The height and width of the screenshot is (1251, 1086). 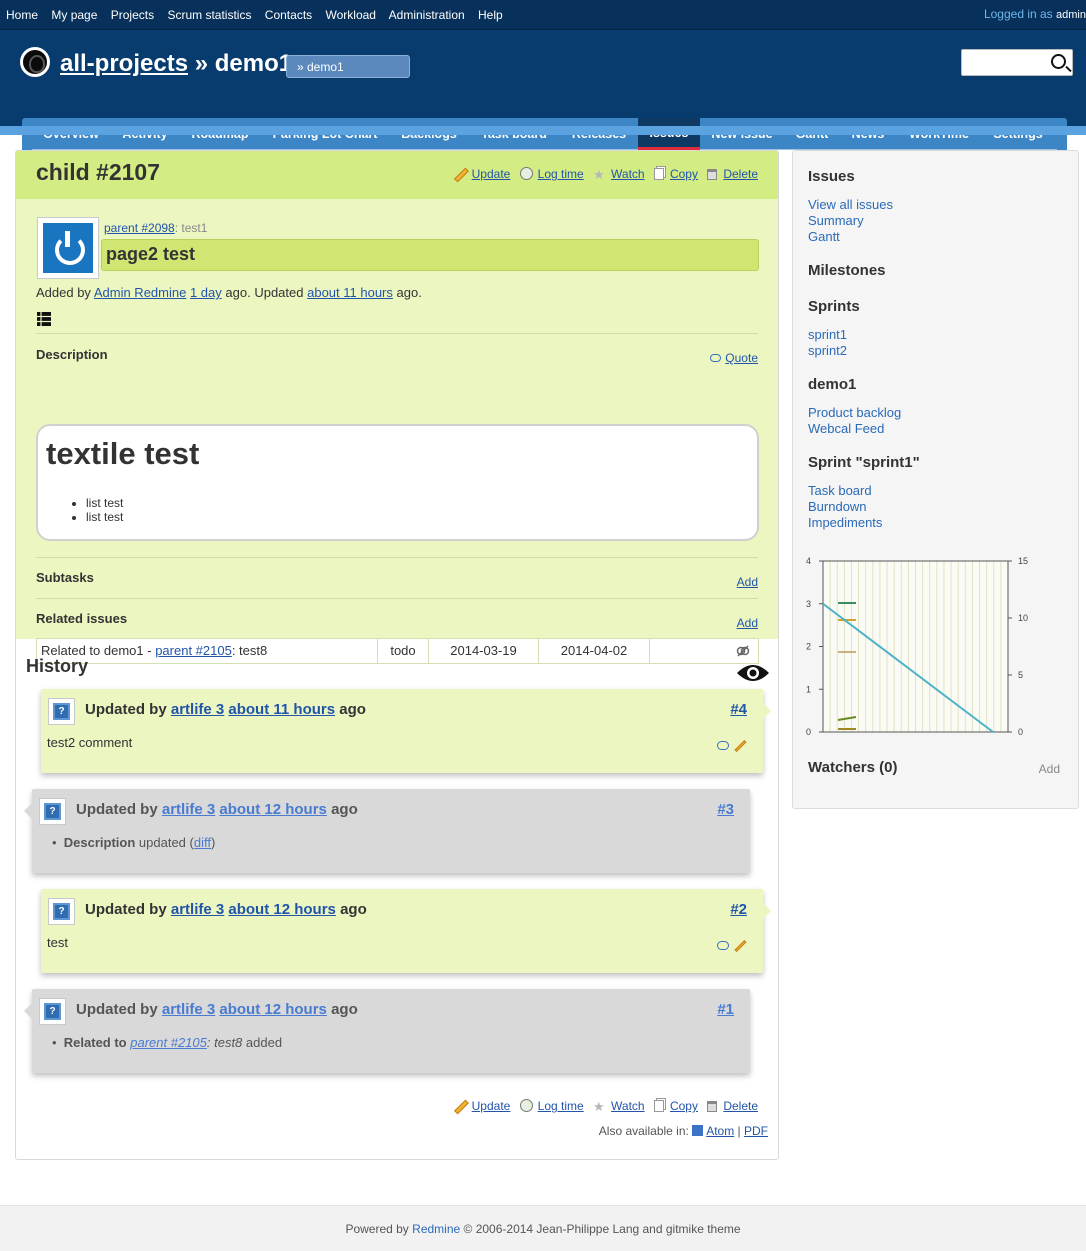 What do you see at coordinates (738, 709) in the screenshot?
I see `journal-number-link: #4` at bounding box center [738, 709].